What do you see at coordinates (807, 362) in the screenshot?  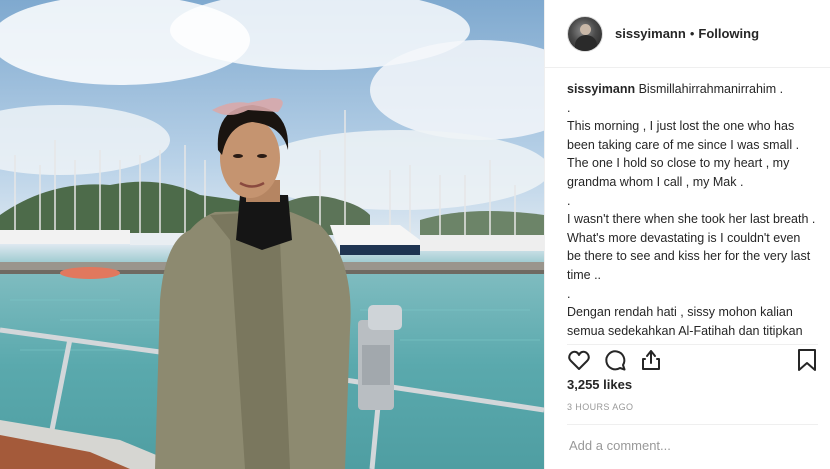 I see `bookmark-icon` at bounding box center [807, 362].